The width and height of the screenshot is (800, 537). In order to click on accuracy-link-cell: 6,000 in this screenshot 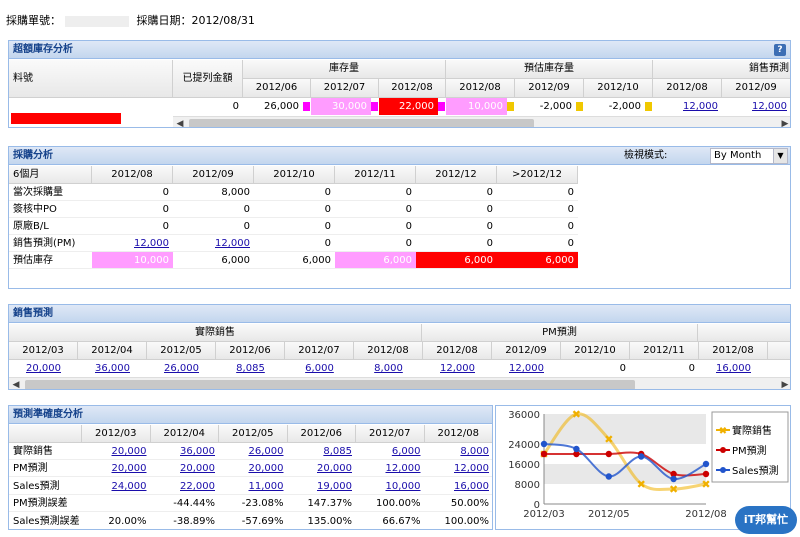, I will do `click(390, 451)`.